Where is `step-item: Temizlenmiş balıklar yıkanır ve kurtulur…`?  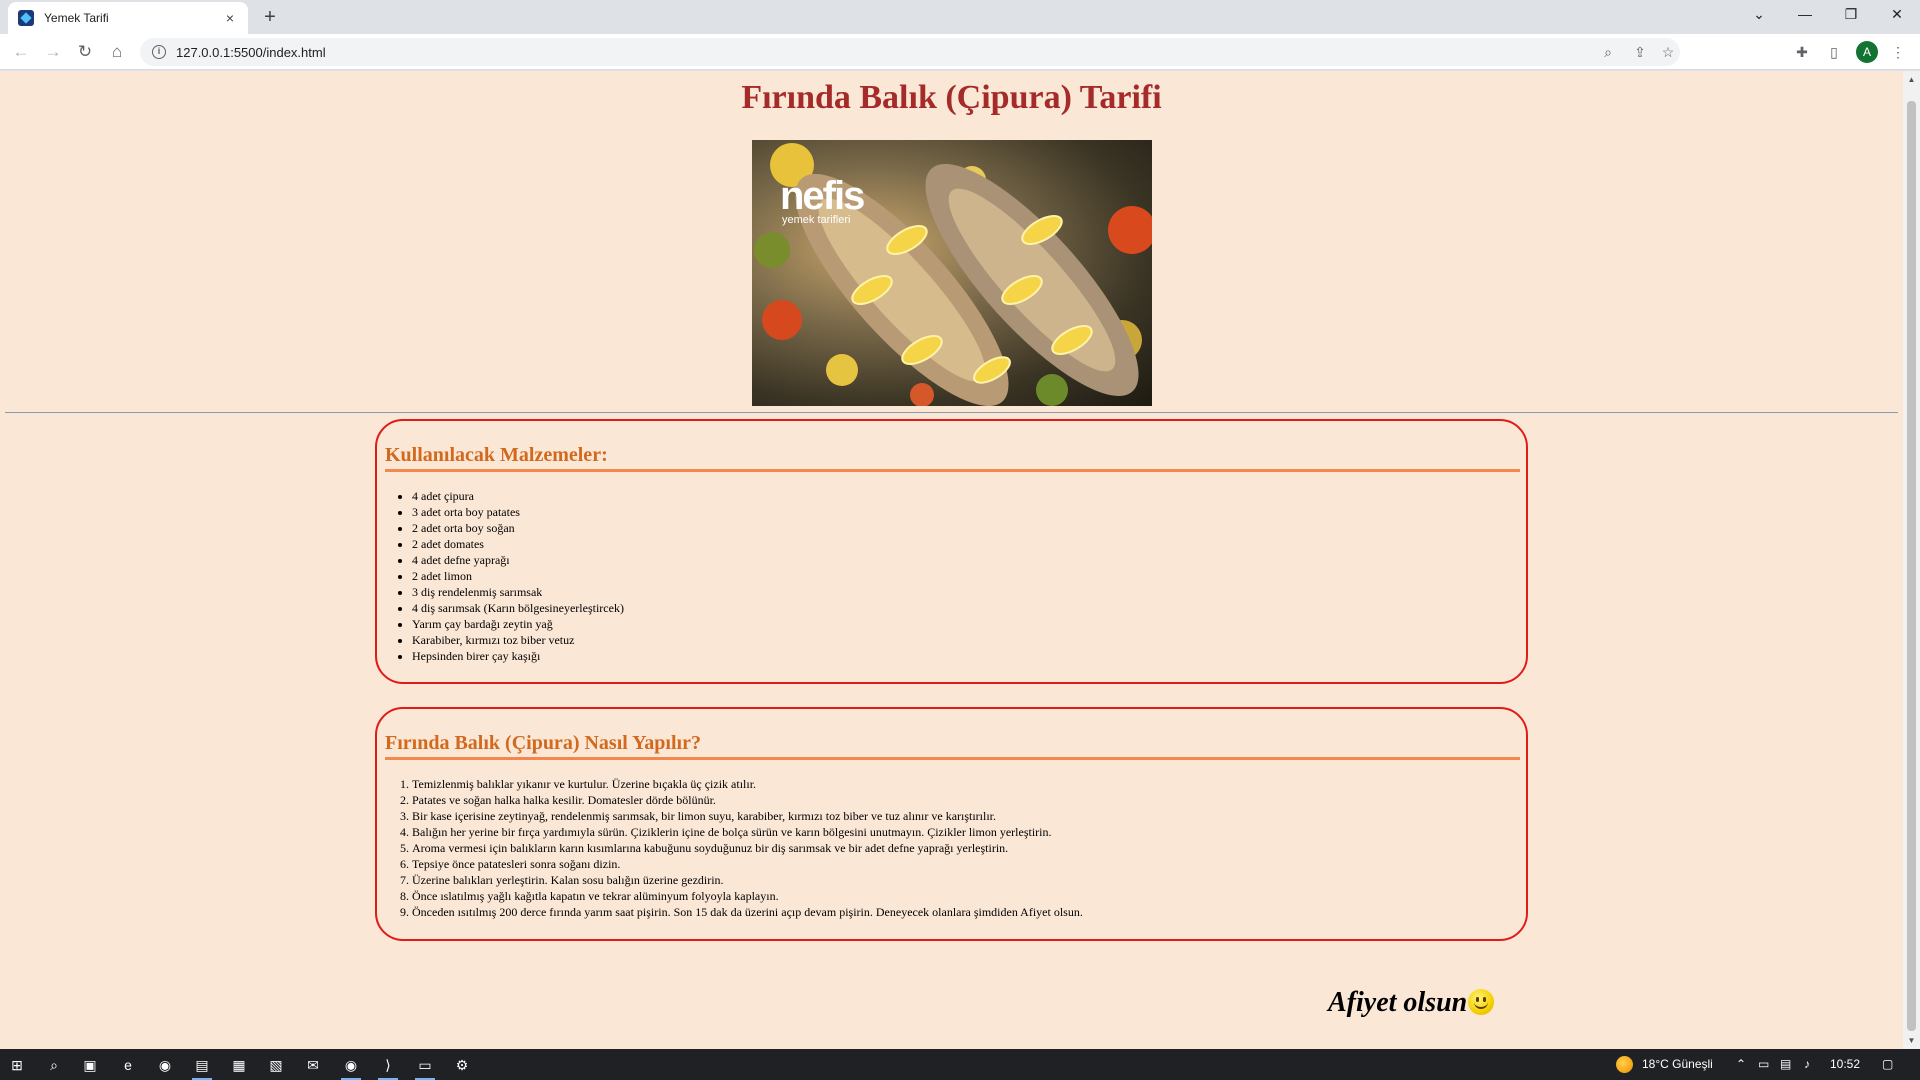 step-item: Temizlenmiş balıklar yıkanır ve kurtulur… is located at coordinates (747, 784).